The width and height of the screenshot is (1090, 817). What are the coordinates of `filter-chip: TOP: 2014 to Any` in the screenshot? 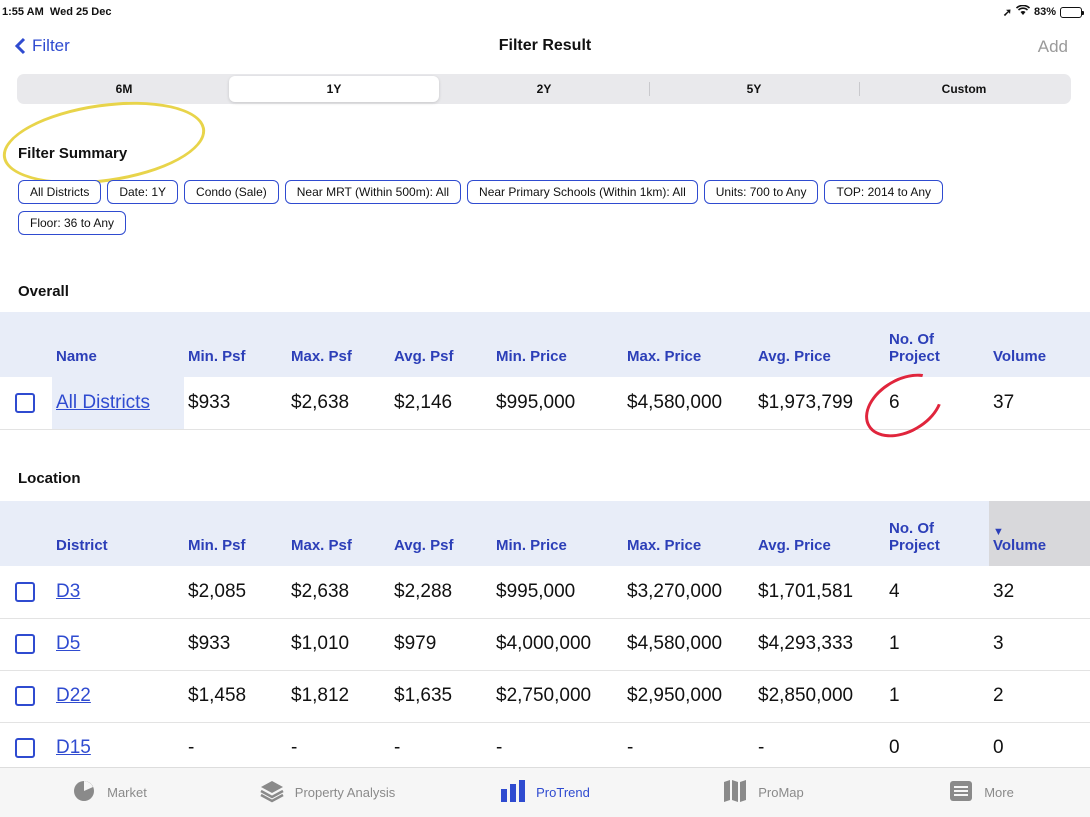 It's located at (883, 192).